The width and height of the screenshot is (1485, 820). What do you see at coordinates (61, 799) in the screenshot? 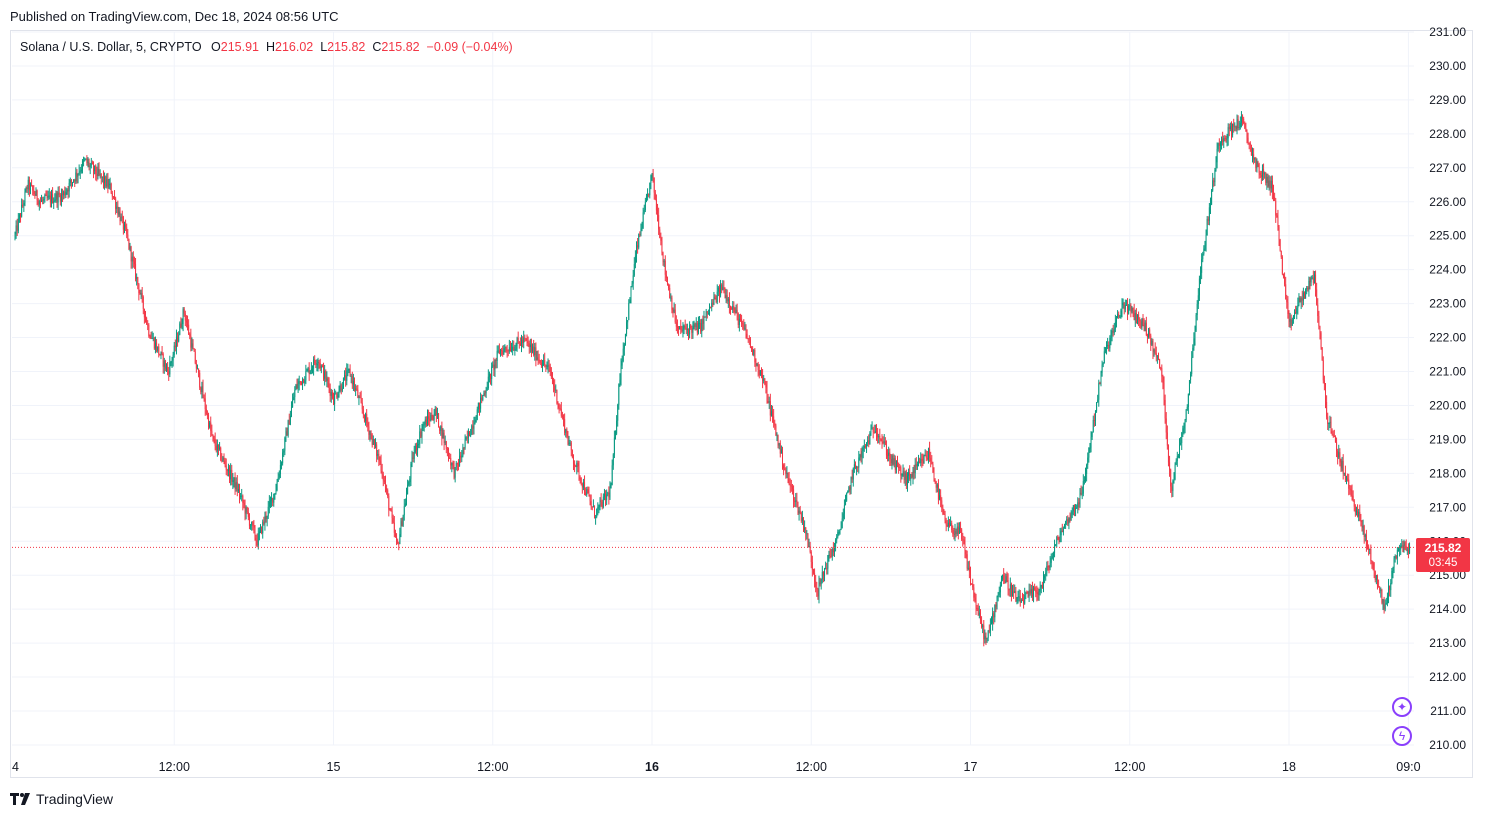
I see `tradingview-logo: TradingView` at bounding box center [61, 799].